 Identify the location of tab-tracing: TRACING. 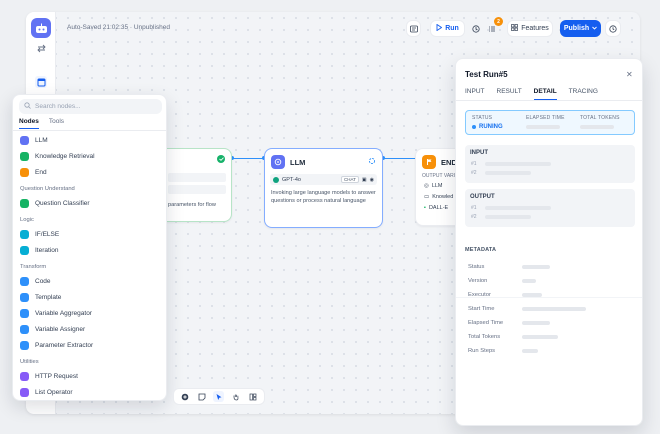
(583, 94).